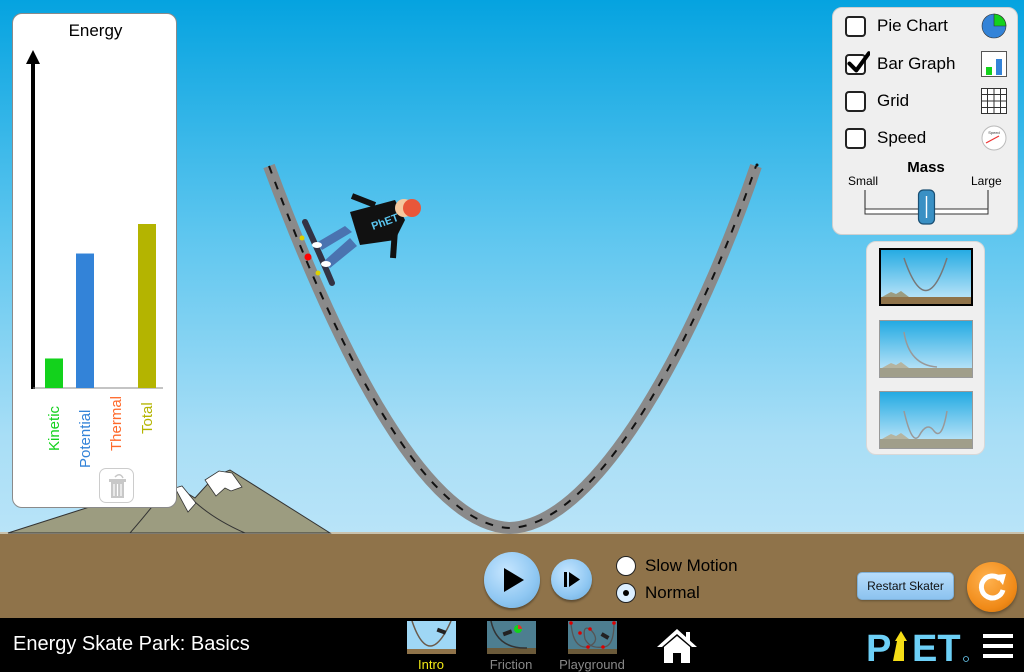 Image resolution: width=1024 pixels, height=672 pixels. Describe the element at coordinates (95, 30) in the screenshot. I see `energy-title: Energy` at that location.